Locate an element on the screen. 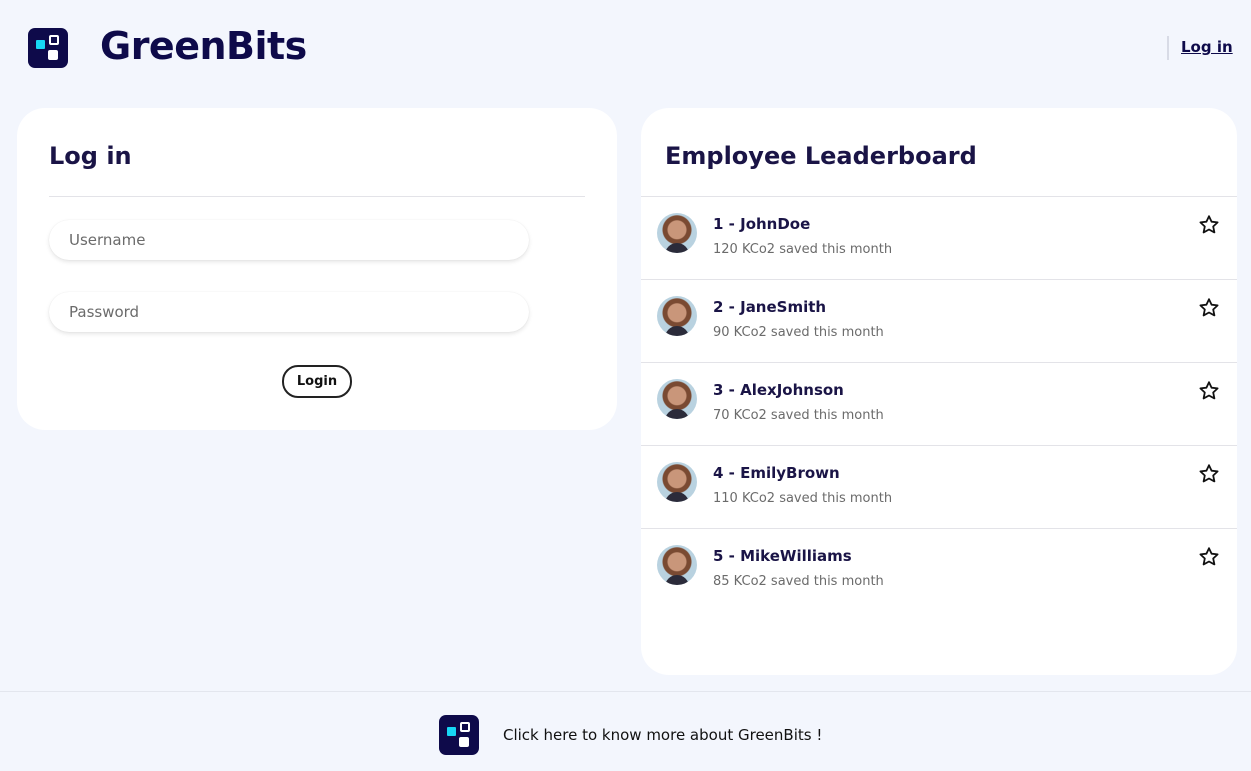  login-button: Login is located at coordinates (317, 381).